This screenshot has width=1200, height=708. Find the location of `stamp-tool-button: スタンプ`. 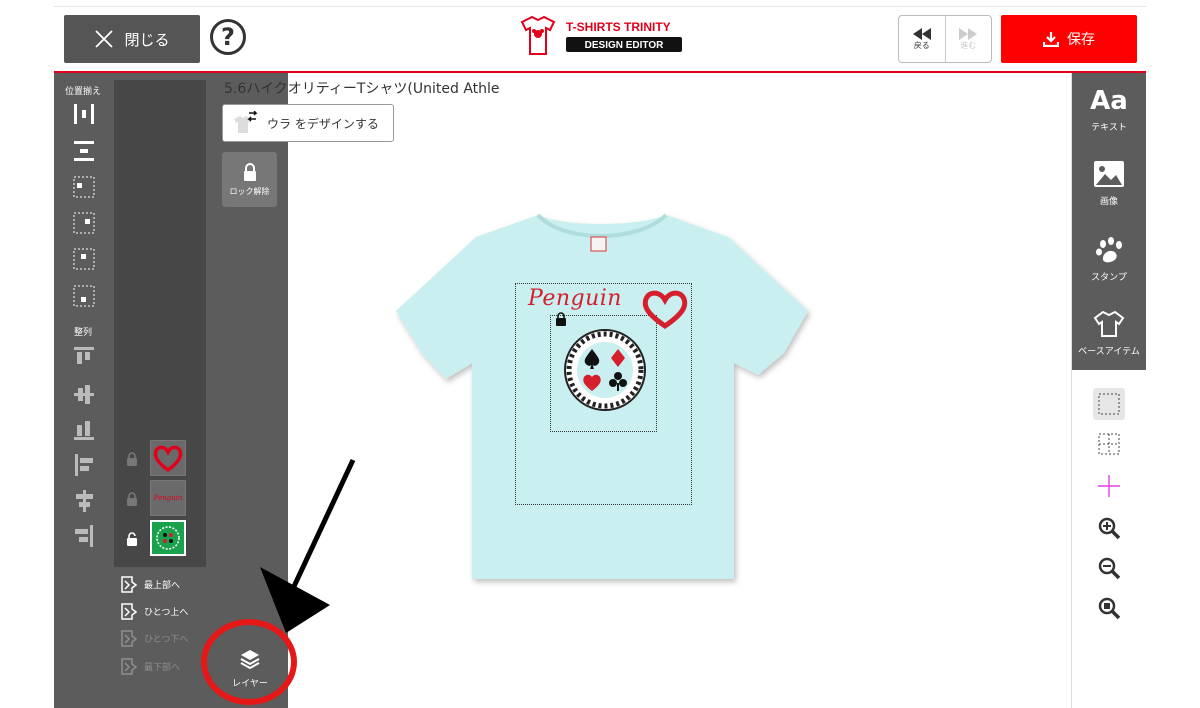

stamp-tool-button: スタンプ is located at coordinates (1109, 259).